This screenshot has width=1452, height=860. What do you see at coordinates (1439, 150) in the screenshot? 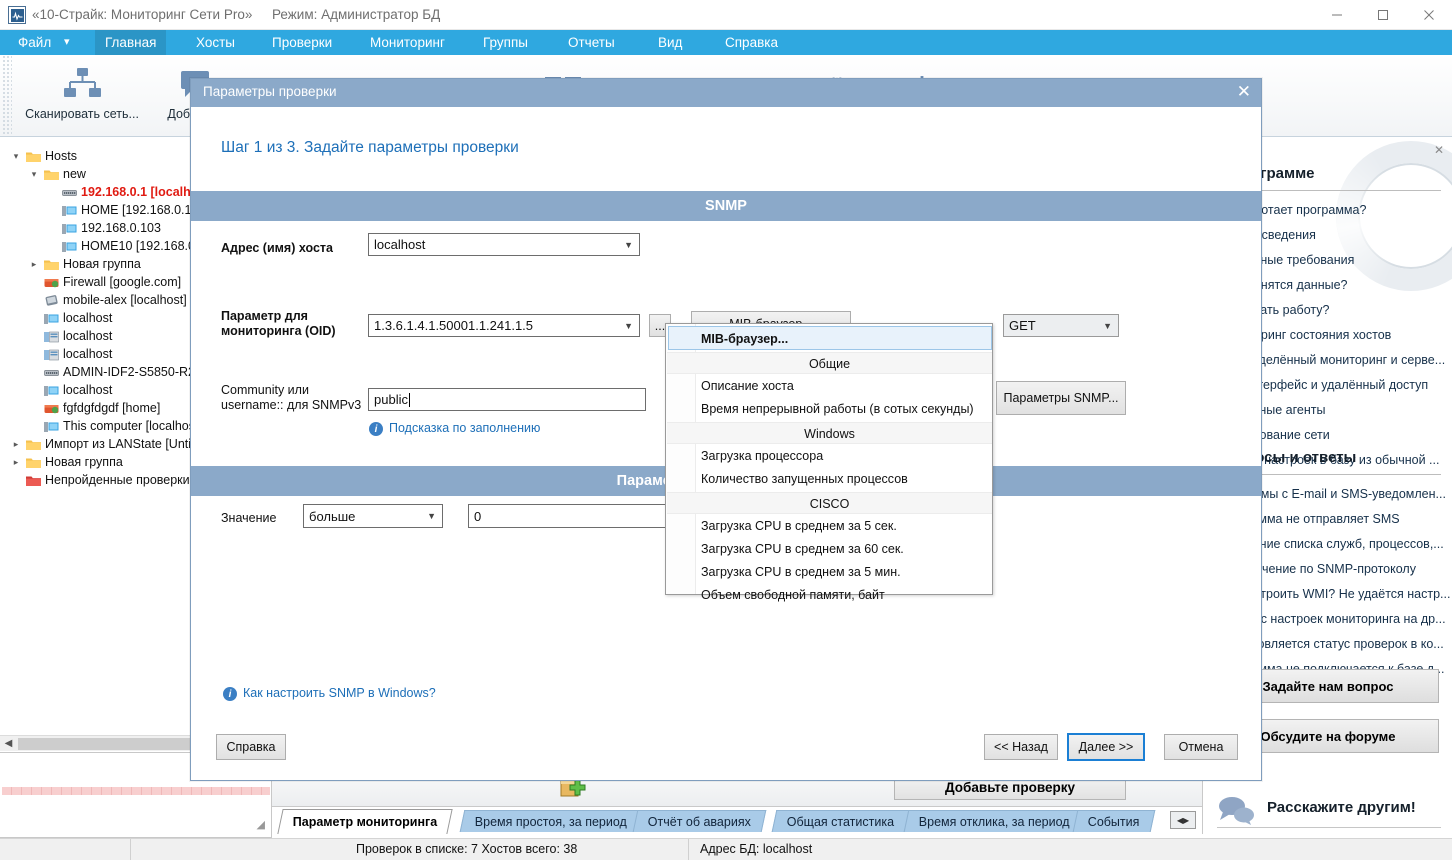
I see `help-panel-close-icon: ✕` at bounding box center [1439, 150].